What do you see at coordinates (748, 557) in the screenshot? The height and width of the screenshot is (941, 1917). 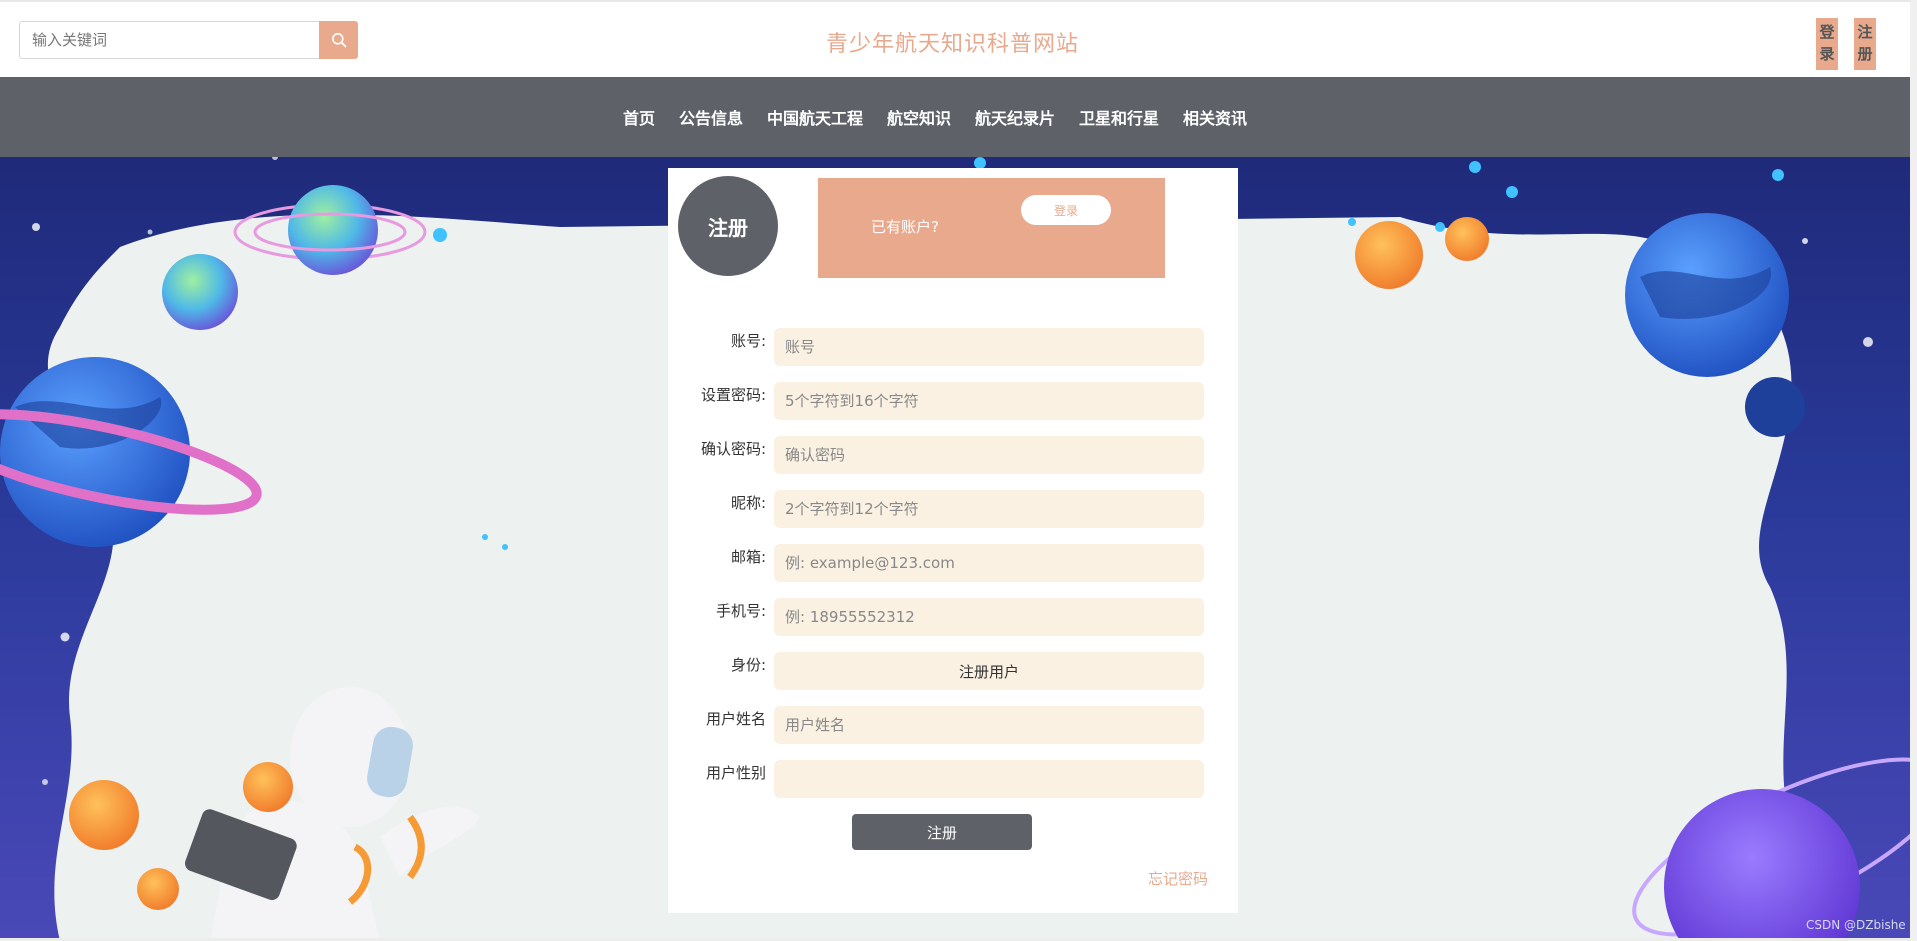 I see `field-email-label: 邮箱:` at bounding box center [748, 557].